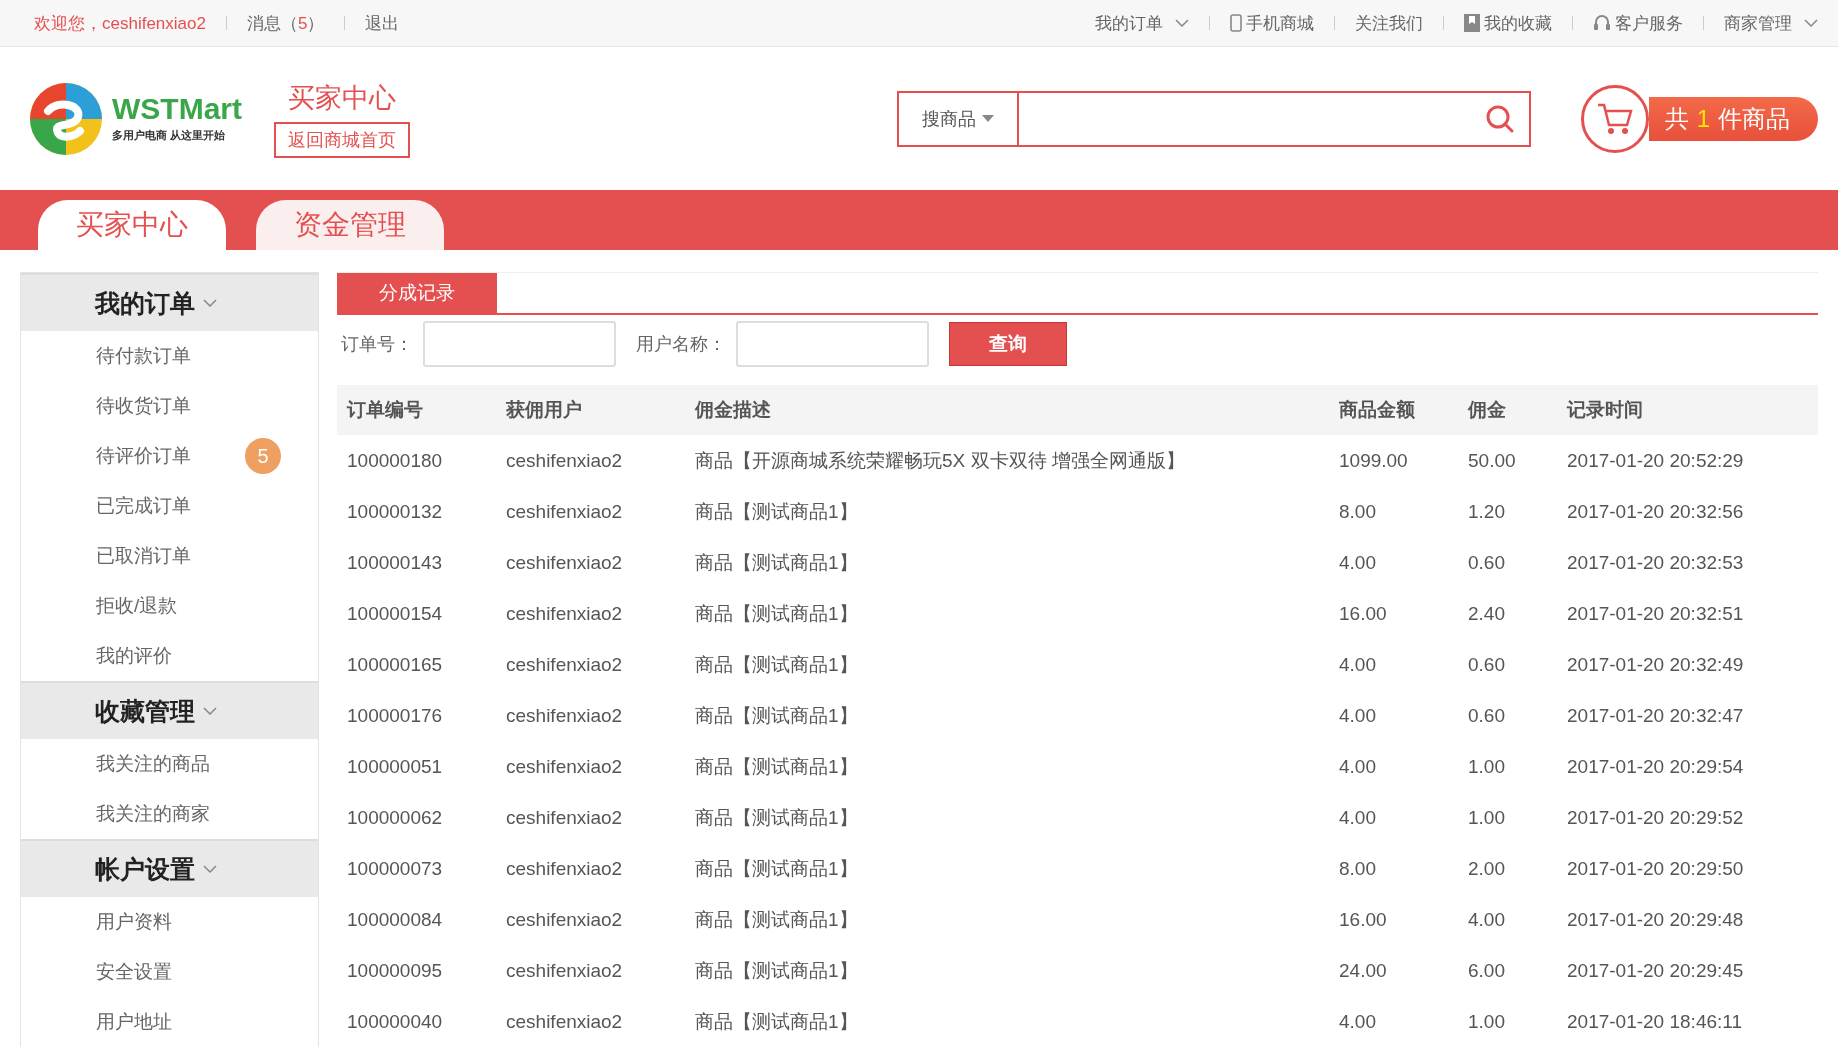 This screenshot has width=1838, height=1053. What do you see at coordinates (1758, 23) in the screenshot?
I see `top-link: 商家管理` at bounding box center [1758, 23].